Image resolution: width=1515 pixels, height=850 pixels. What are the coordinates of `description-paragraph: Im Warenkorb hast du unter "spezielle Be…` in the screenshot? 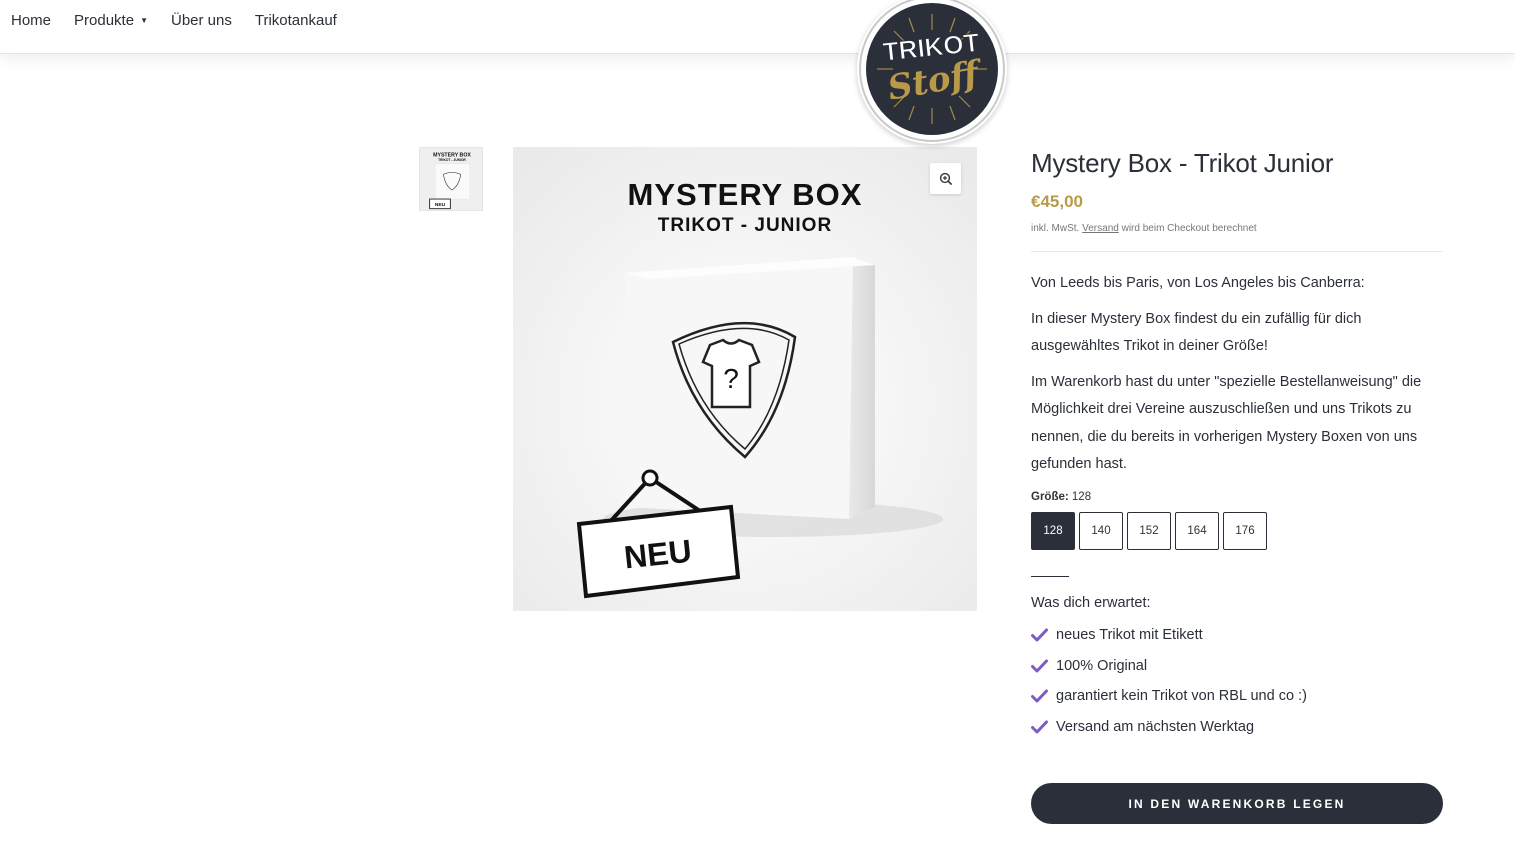 It's located at (1226, 423).